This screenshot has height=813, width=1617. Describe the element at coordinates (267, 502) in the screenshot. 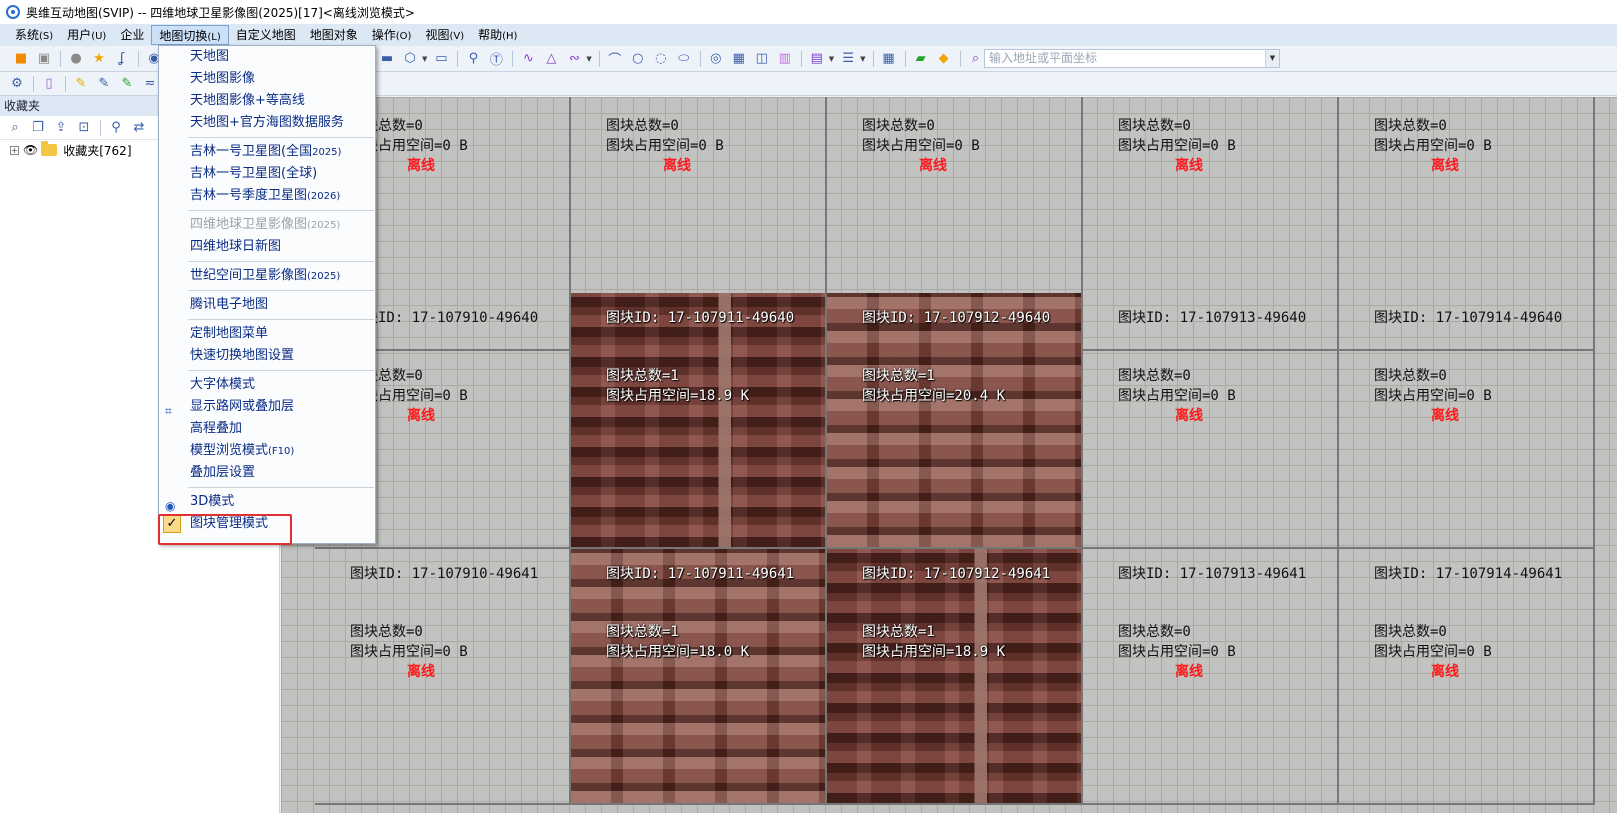

I see `menu-item-3d-mode: ◉ 3D模式` at that location.